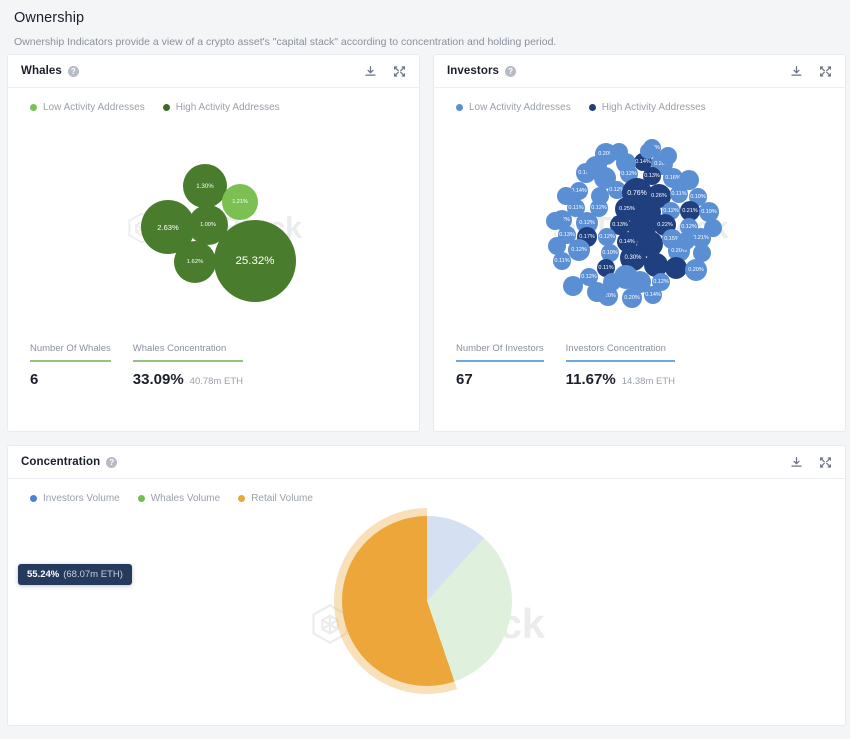 This screenshot has width=850, height=739. What do you see at coordinates (75, 574) in the screenshot?
I see `pie-tooltip: 55.24% (68.07m ETH)` at bounding box center [75, 574].